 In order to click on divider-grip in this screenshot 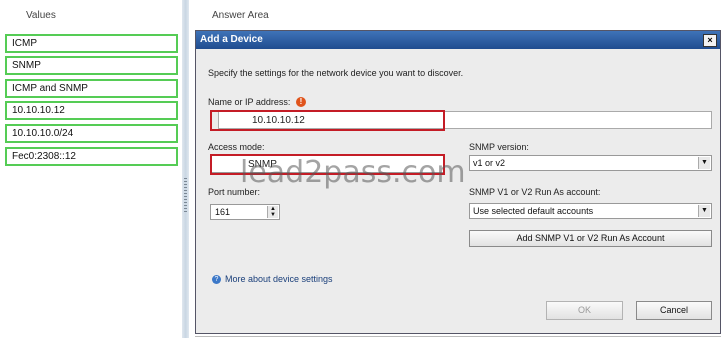, I will do `click(185, 196)`.